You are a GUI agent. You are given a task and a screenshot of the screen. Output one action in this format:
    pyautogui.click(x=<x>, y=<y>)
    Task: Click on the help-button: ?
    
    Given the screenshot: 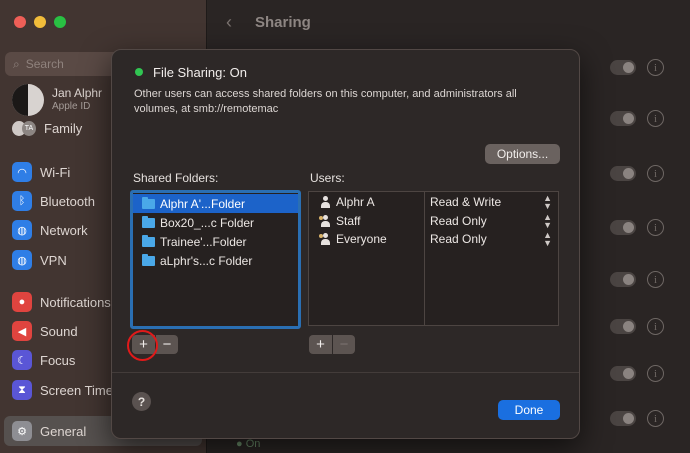 What is the action you would take?
    pyautogui.click(x=141, y=401)
    